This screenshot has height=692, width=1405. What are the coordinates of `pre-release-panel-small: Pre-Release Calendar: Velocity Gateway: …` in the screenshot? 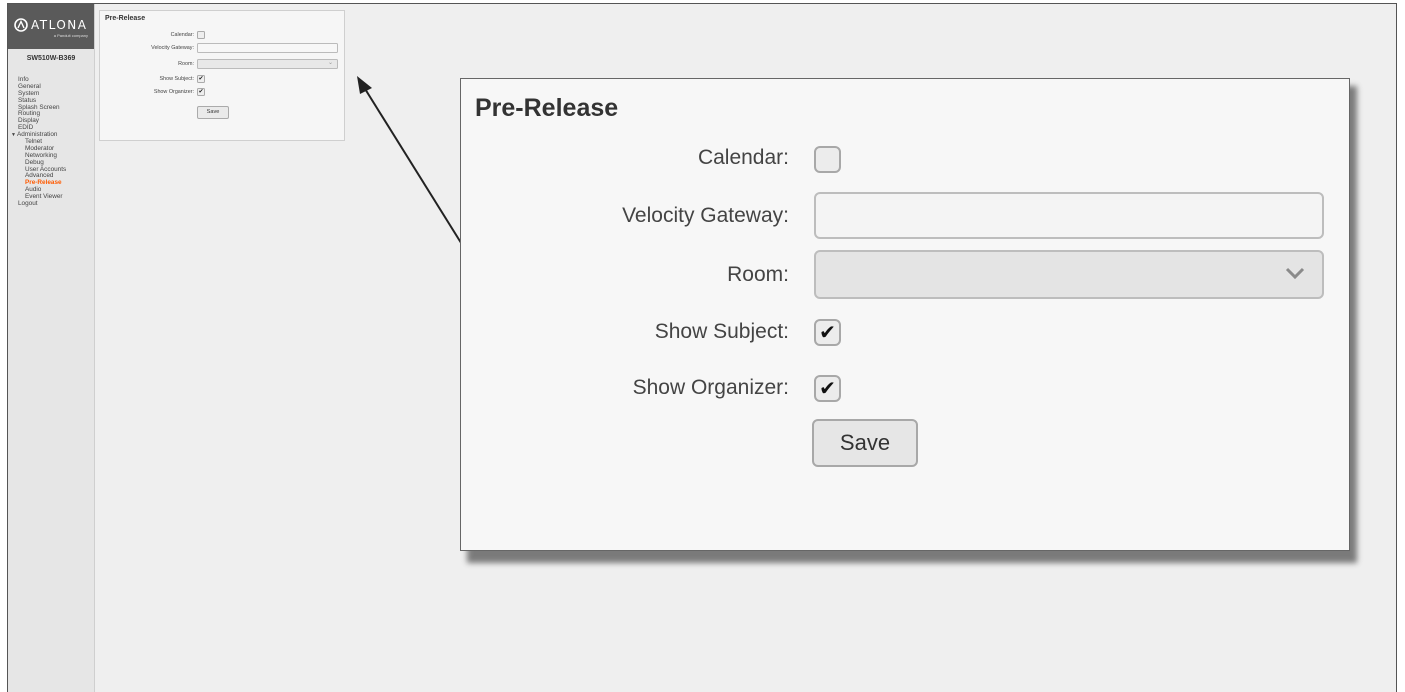 It's located at (222, 75).